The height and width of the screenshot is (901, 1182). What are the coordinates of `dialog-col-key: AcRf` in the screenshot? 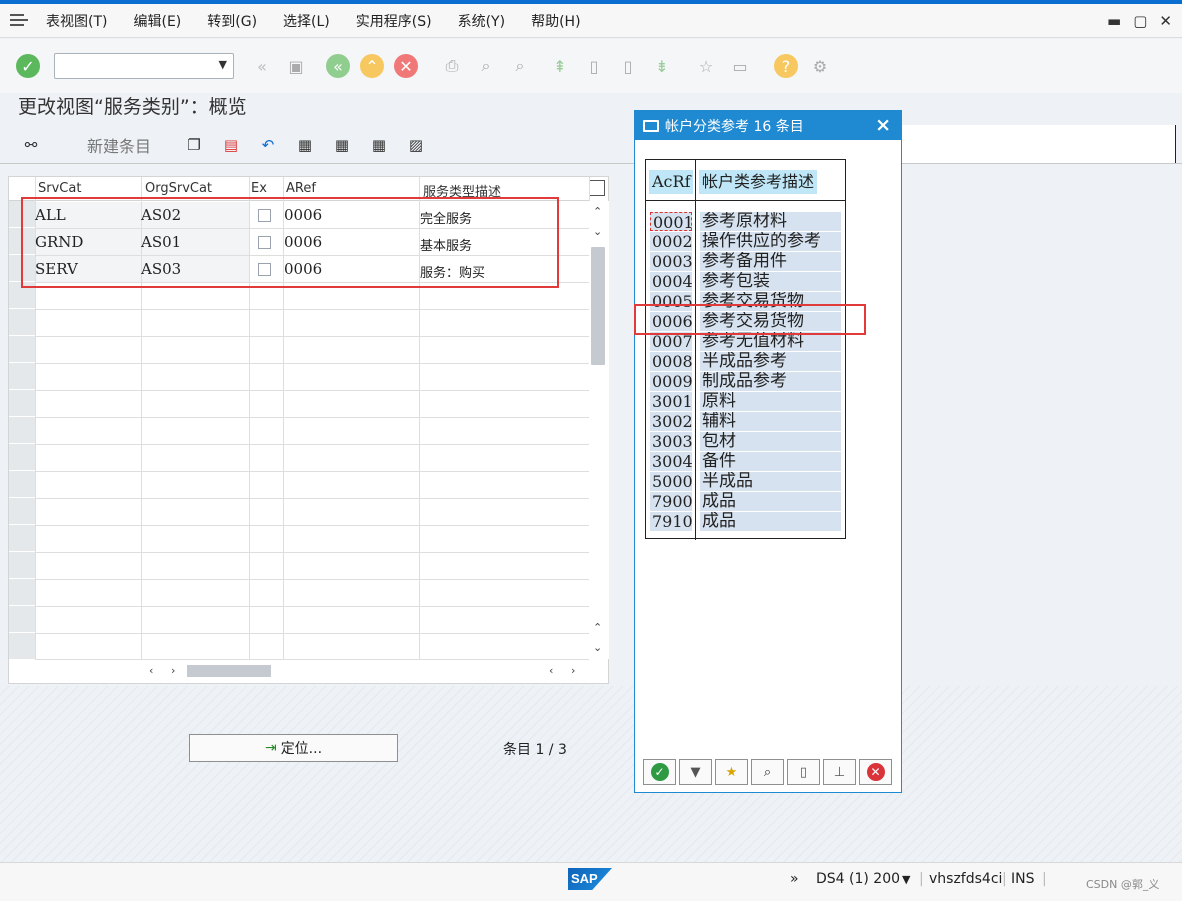 It's located at (671, 182).